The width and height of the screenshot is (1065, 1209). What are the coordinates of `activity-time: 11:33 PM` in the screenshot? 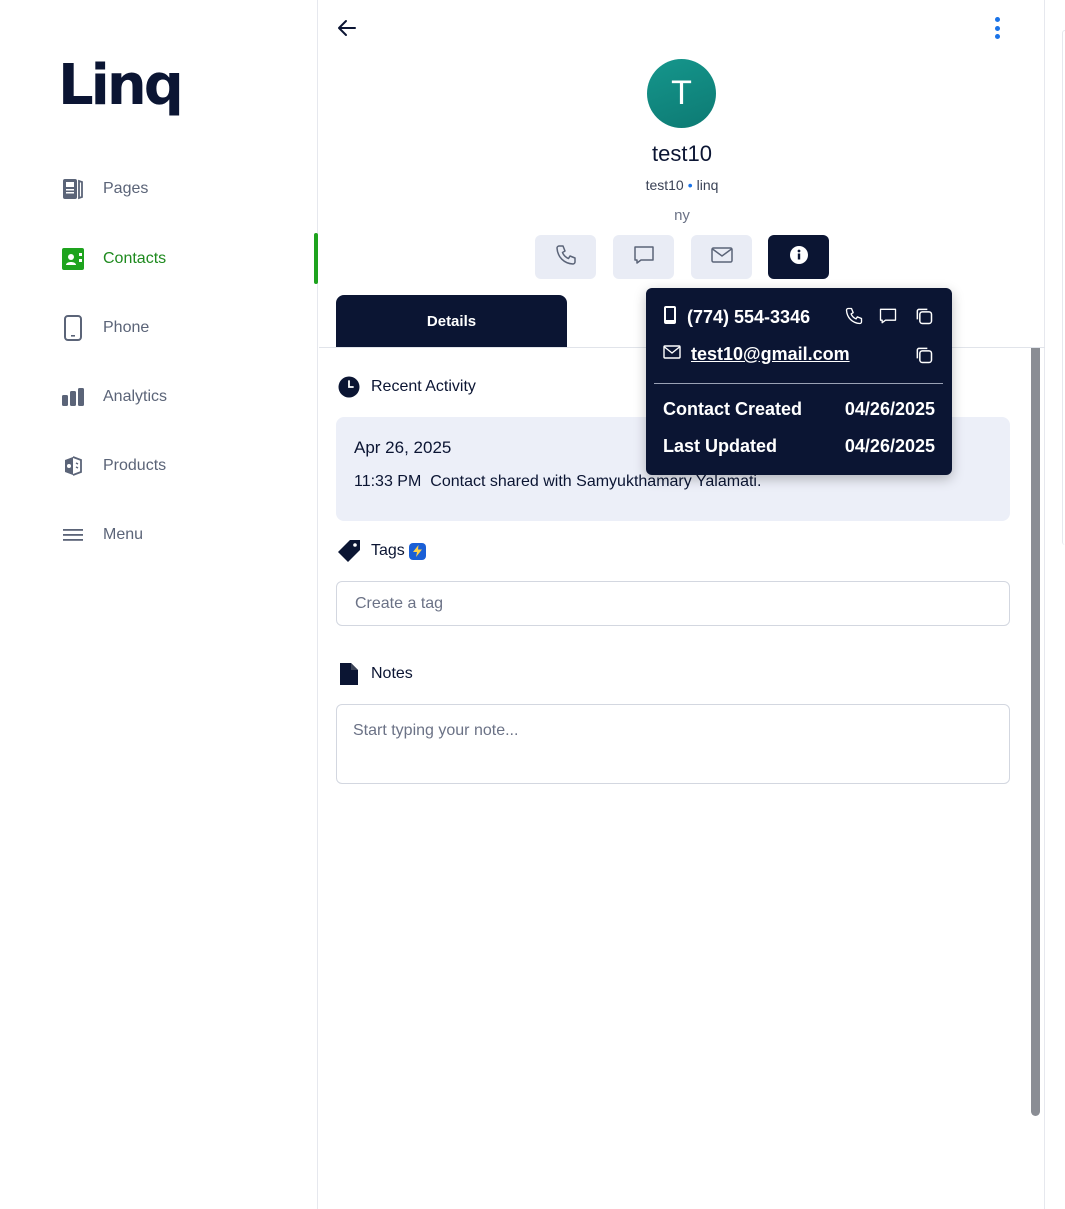 It's located at (388, 481).